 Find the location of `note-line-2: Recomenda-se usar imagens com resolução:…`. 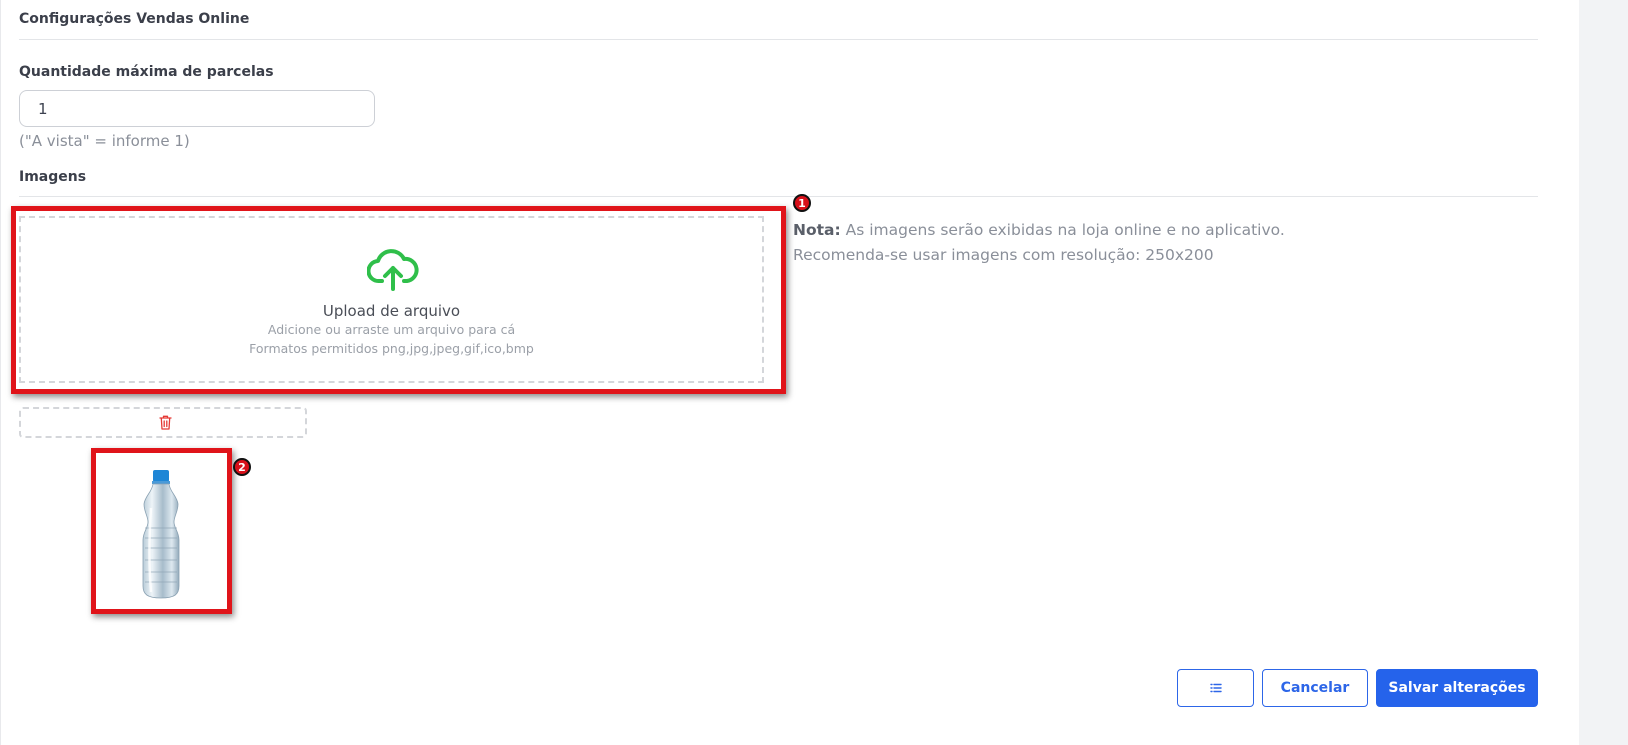

note-line-2: Recomenda-se usar imagens com resolução:… is located at coordinates (1003, 255).